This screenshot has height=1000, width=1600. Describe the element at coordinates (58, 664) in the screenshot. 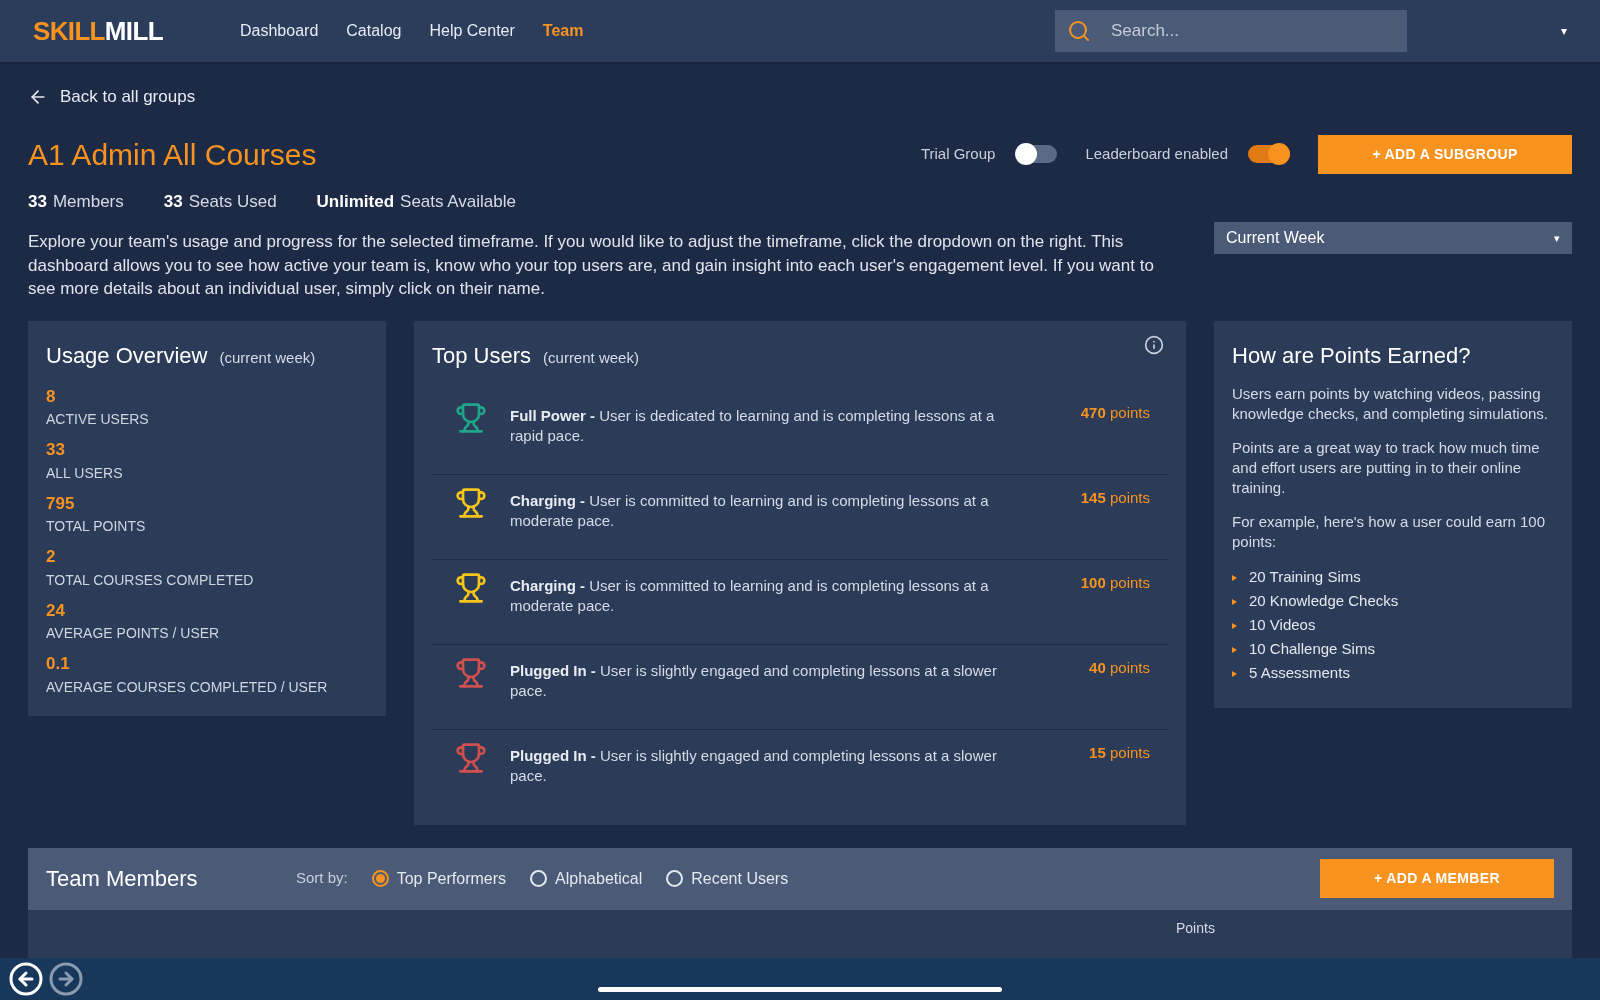

I see `metric-value: 0.1` at that location.